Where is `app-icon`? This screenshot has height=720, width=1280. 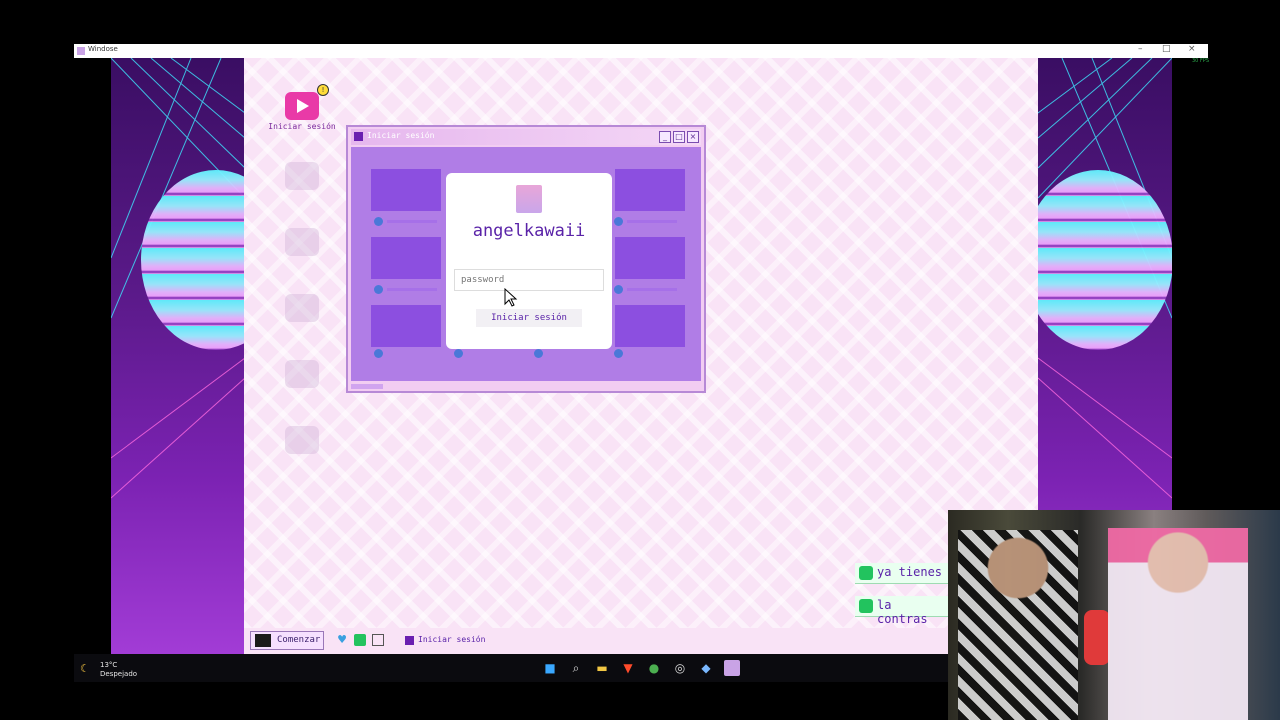
app-icon is located at coordinates (81, 51).